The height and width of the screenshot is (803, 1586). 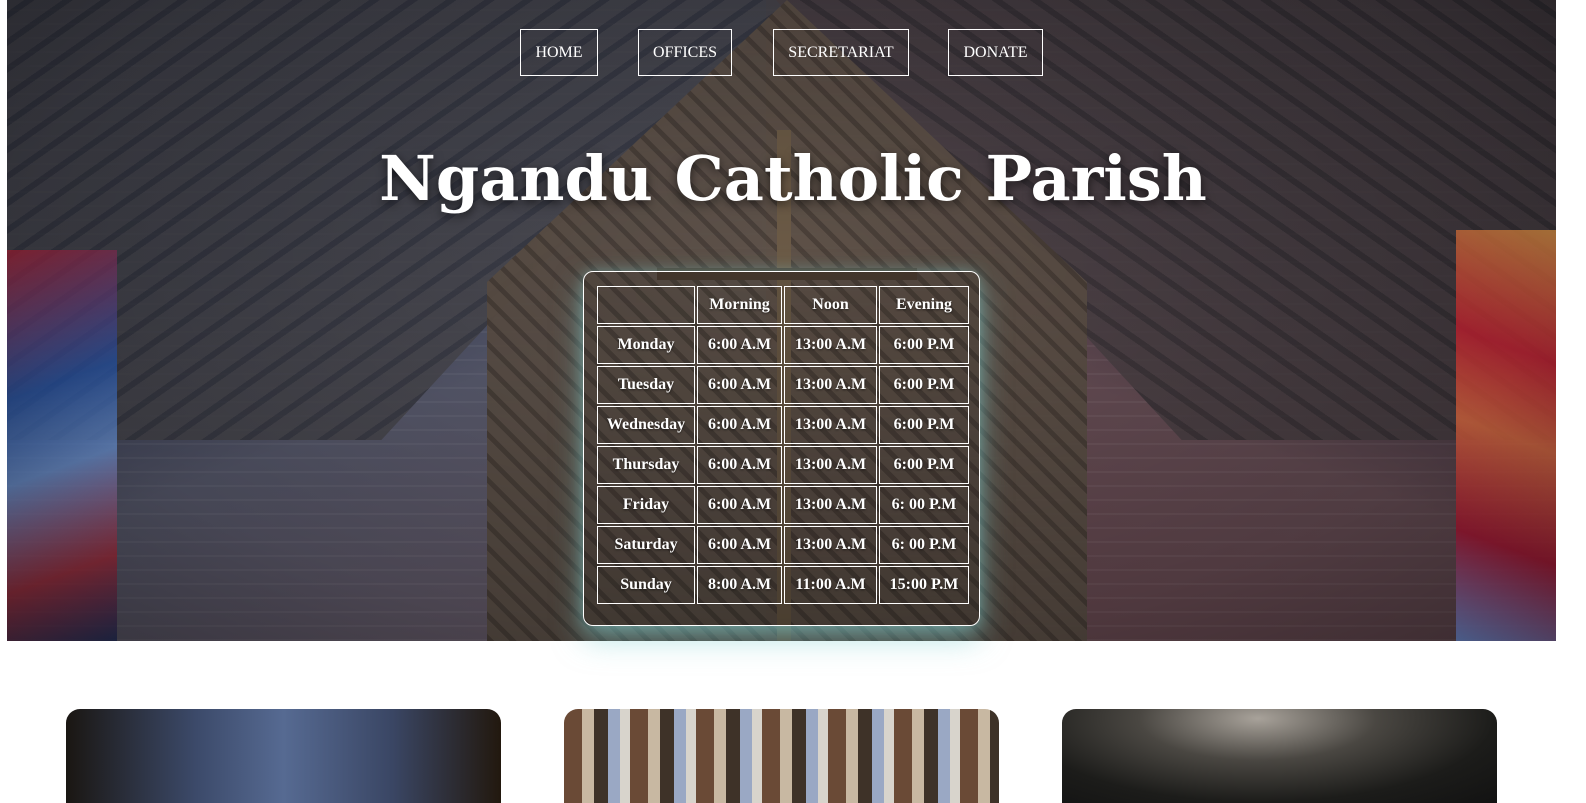 What do you see at coordinates (646, 385) in the screenshot?
I see `schedule-day-cell: Tuesday` at bounding box center [646, 385].